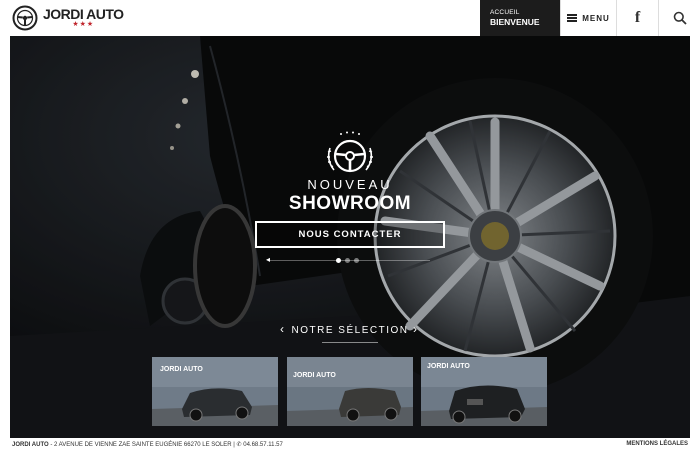  I want to click on thumbnail-3-sign: JORDI AUTO, so click(448, 366).